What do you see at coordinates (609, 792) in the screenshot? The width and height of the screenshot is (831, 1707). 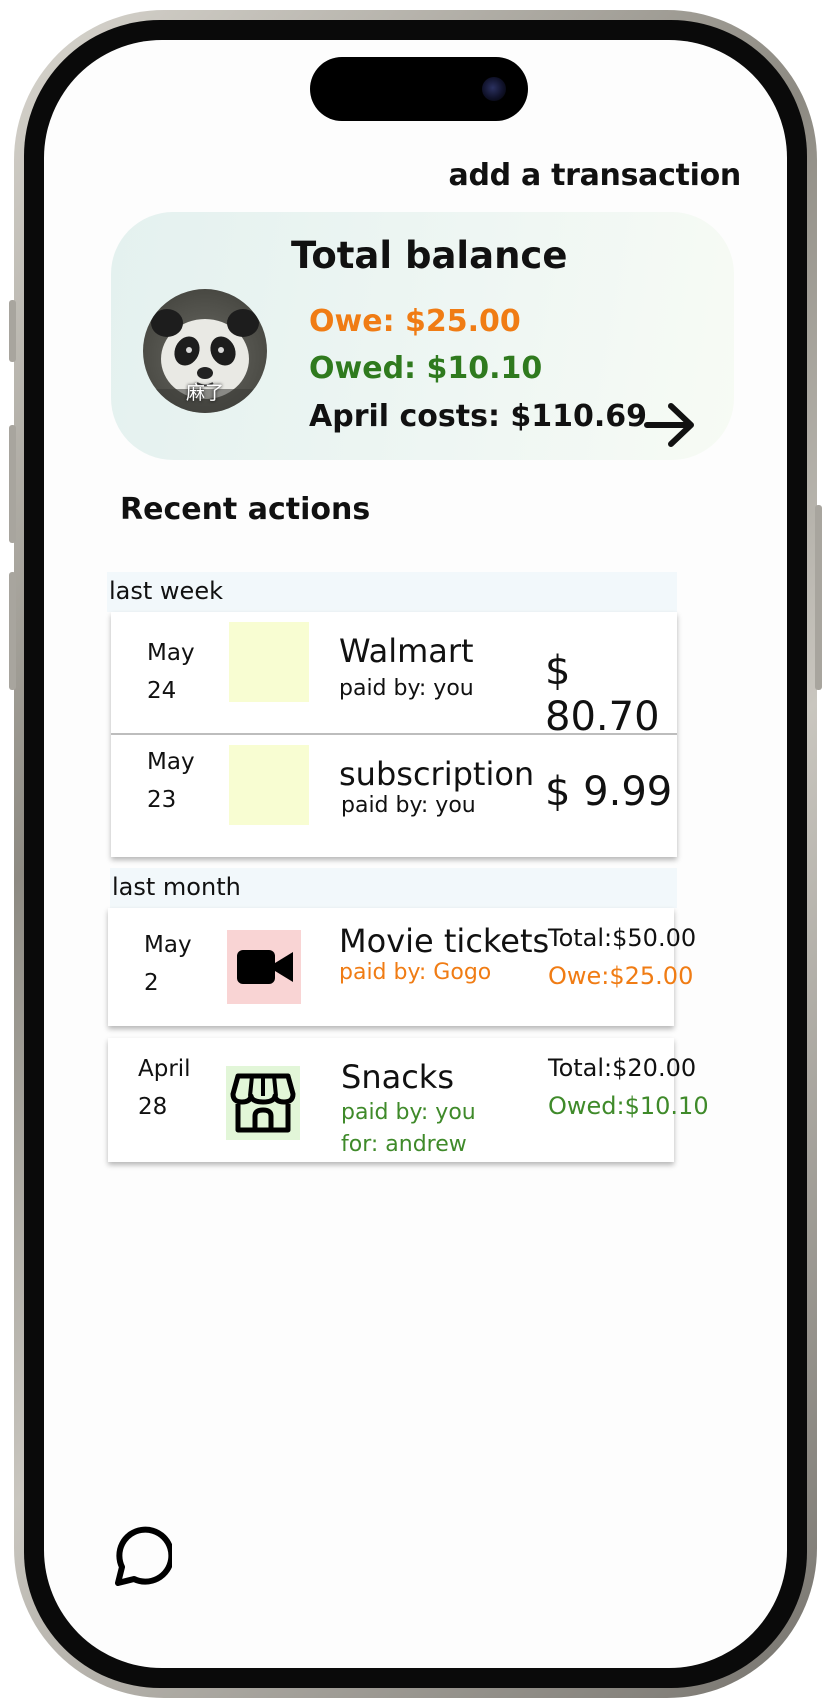 I see `transaction-amount: $ 9.99` at bounding box center [609, 792].